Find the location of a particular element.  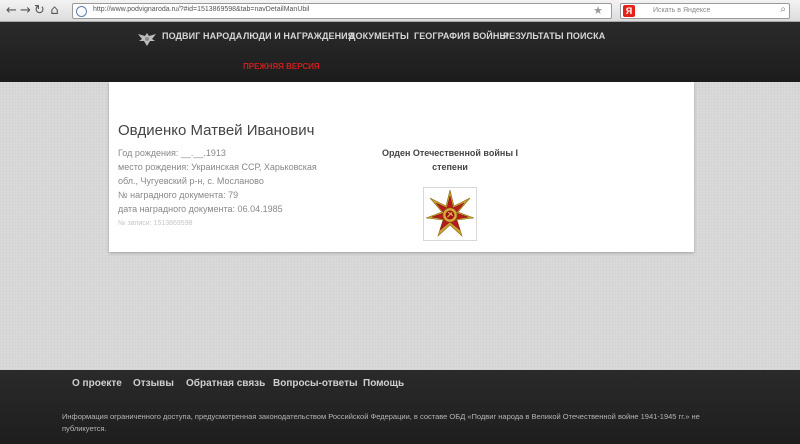

eagle-emblem-icon is located at coordinates (147, 39).